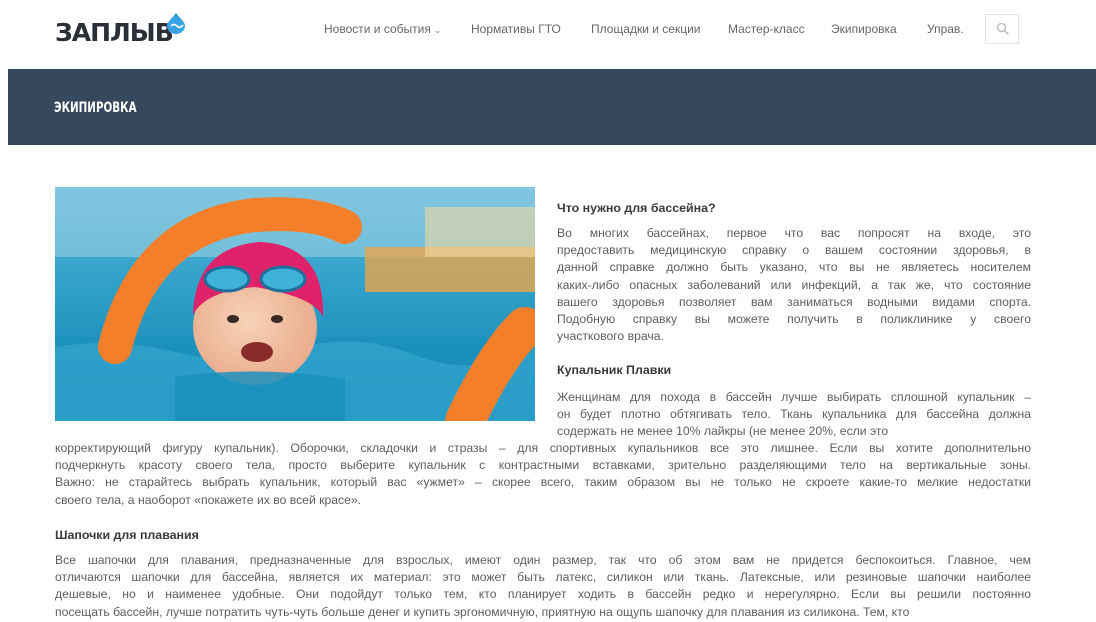 The height and width of the screenshot is (622, 1096). What do you see at coordinates (114, 33) in the screenshot?
I see `site-logo: ЗАПЛЫВ` at bounding box center [114, 33].